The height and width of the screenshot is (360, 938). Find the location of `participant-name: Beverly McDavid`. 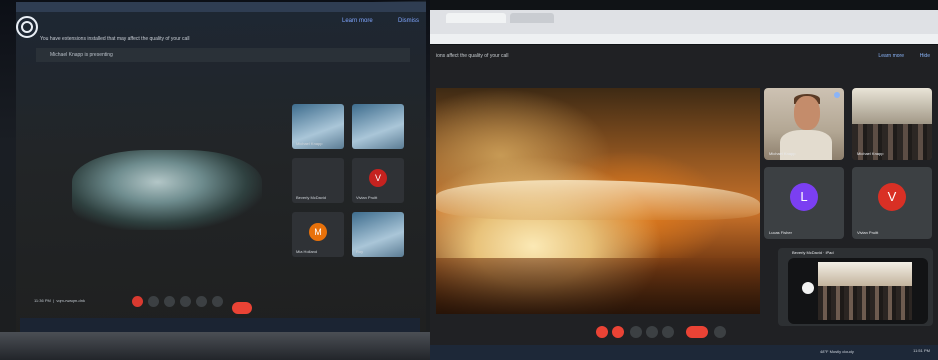

participant-name: Beverly McDavid is located at coordinates (311, 197).